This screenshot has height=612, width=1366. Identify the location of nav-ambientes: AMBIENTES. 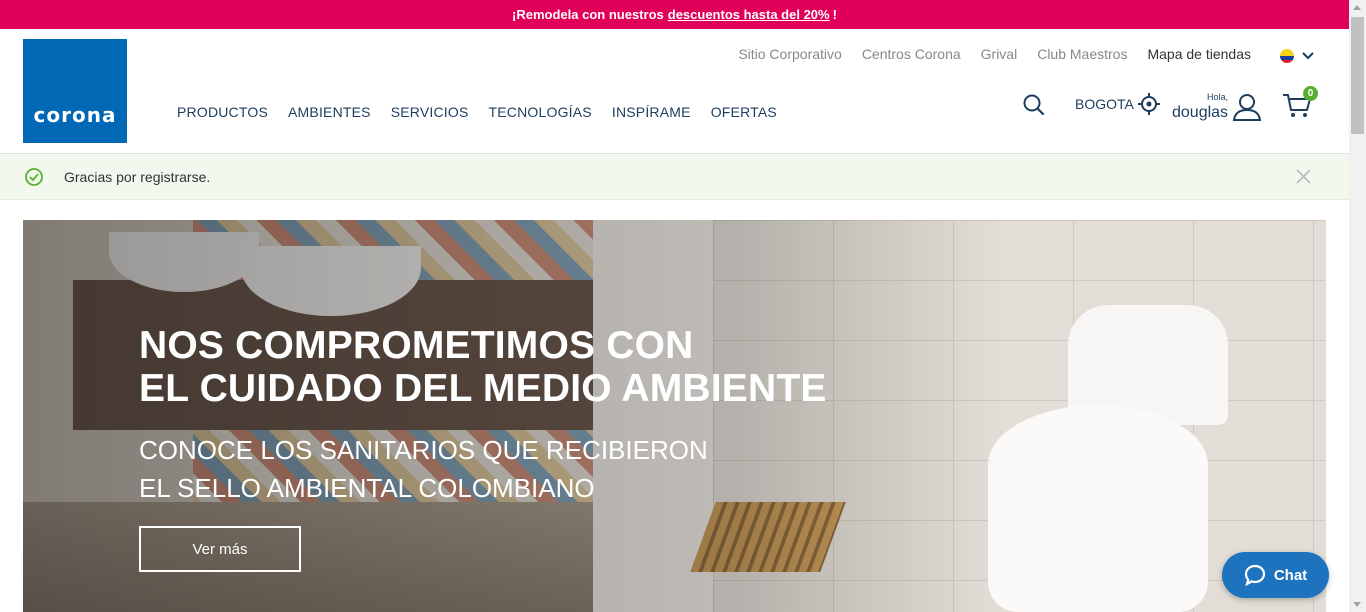
(329, 112).